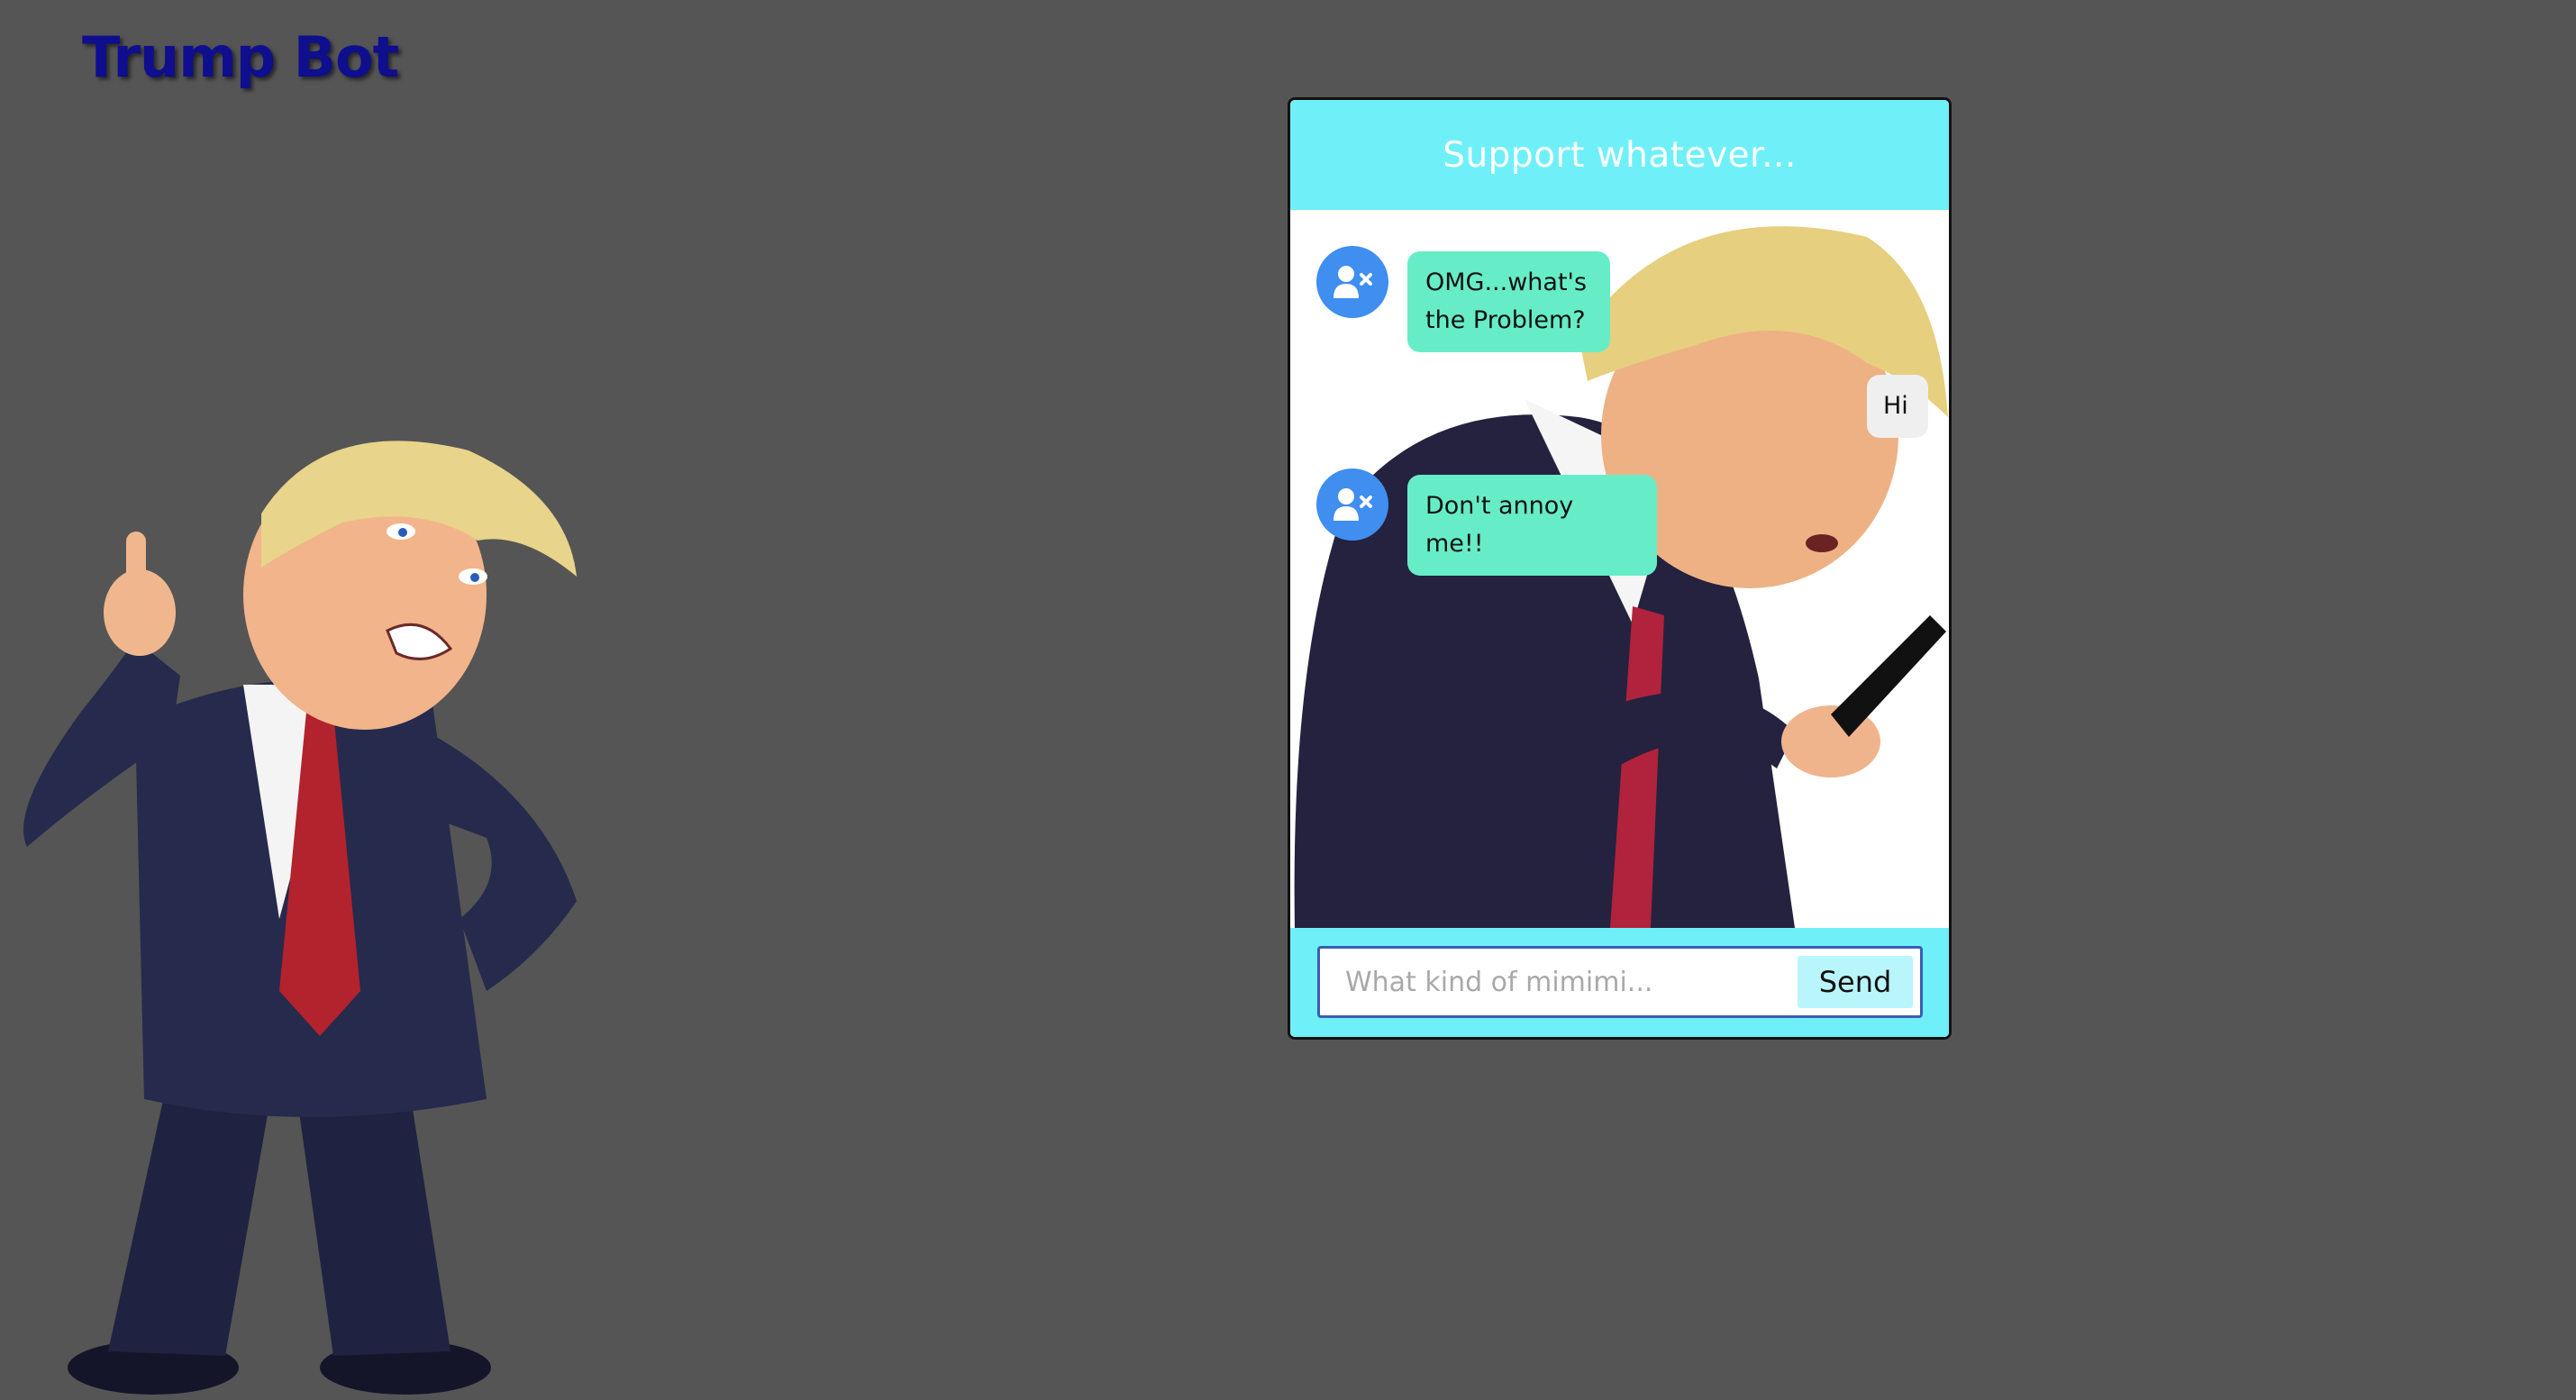 Image resolution: width=2576 pixels, height=1400 pixels. I want to click on user-message-bubble: Hi, so click(1897, 407).